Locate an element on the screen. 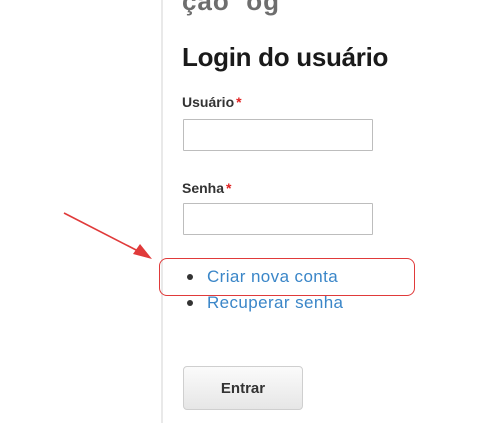 This screenshot has width=503, height=423. cropped-heading-fragment: ção og is located at coordinates (231, 8).